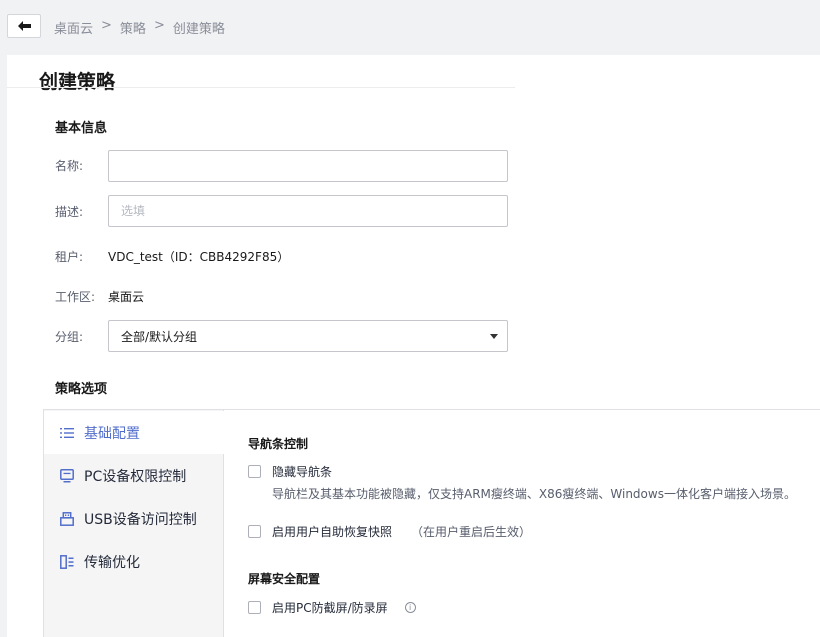 This screenshot has width=820, height=637. What do you see at coordinates (77, 82) in the screenshot?
I see `page-title: 创建策略` at bounding box center [77, 82].